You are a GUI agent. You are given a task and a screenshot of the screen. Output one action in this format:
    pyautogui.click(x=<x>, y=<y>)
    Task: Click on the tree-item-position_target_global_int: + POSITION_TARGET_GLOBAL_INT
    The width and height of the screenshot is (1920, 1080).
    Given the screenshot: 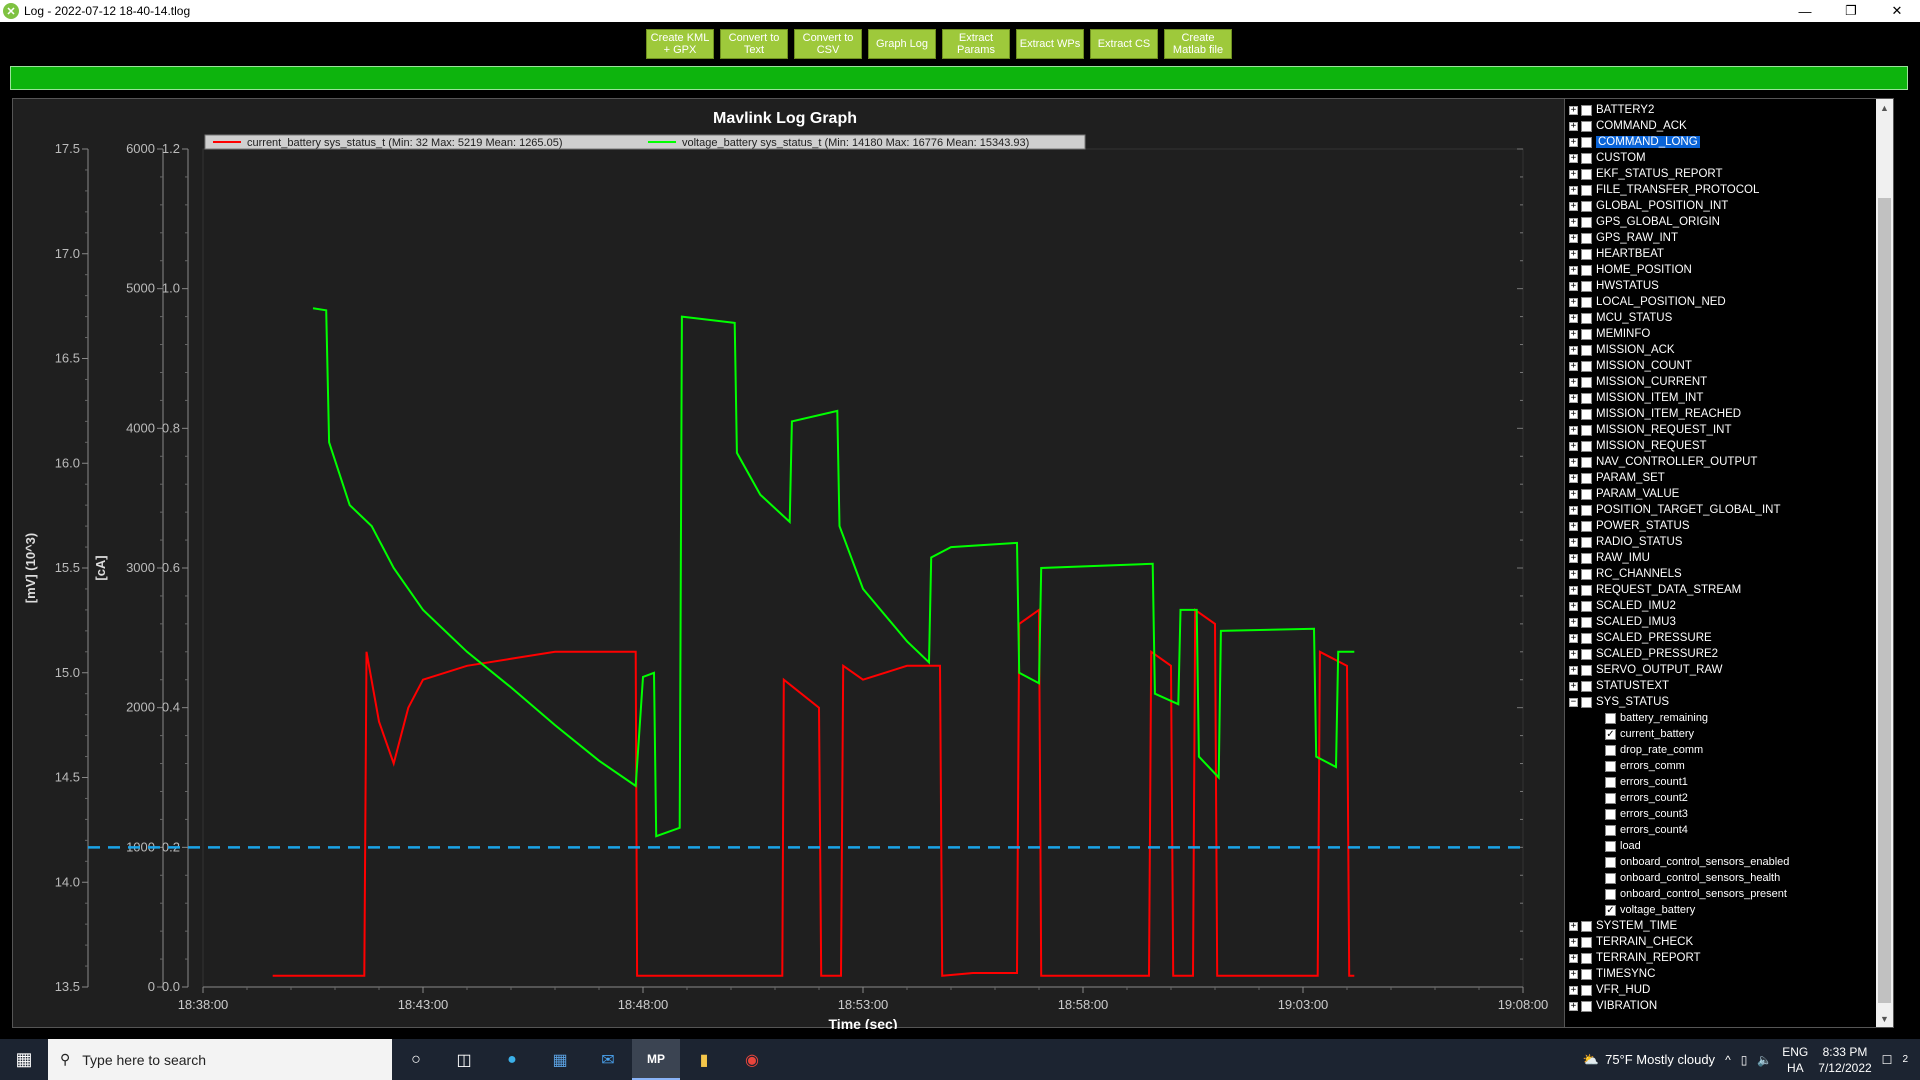 What is the action you would take?
    pyautogui.click(x=1674, y=510)
    